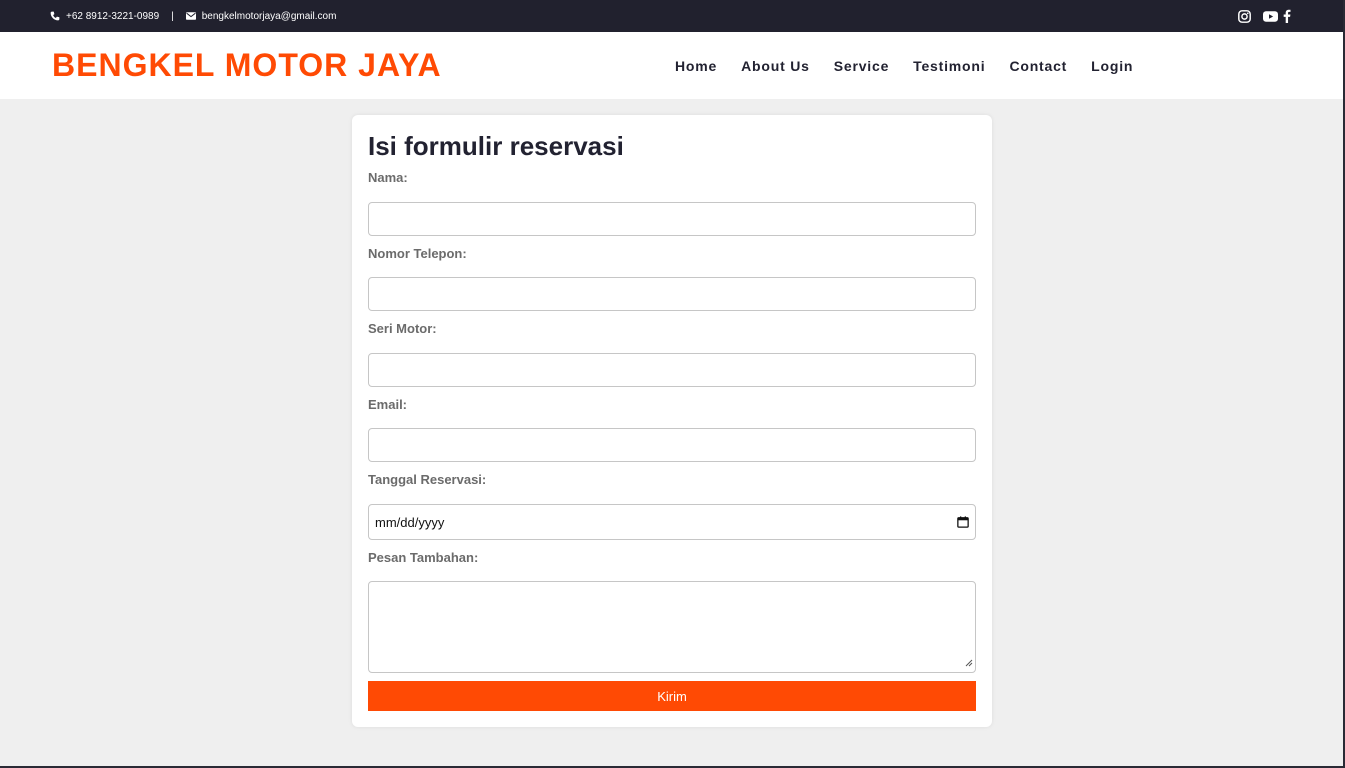  What do you see at coordinates (423, 557) in the screenshot?
I see `pesan-label: Pesan Tambahan:` at bounding box center [423, 557].